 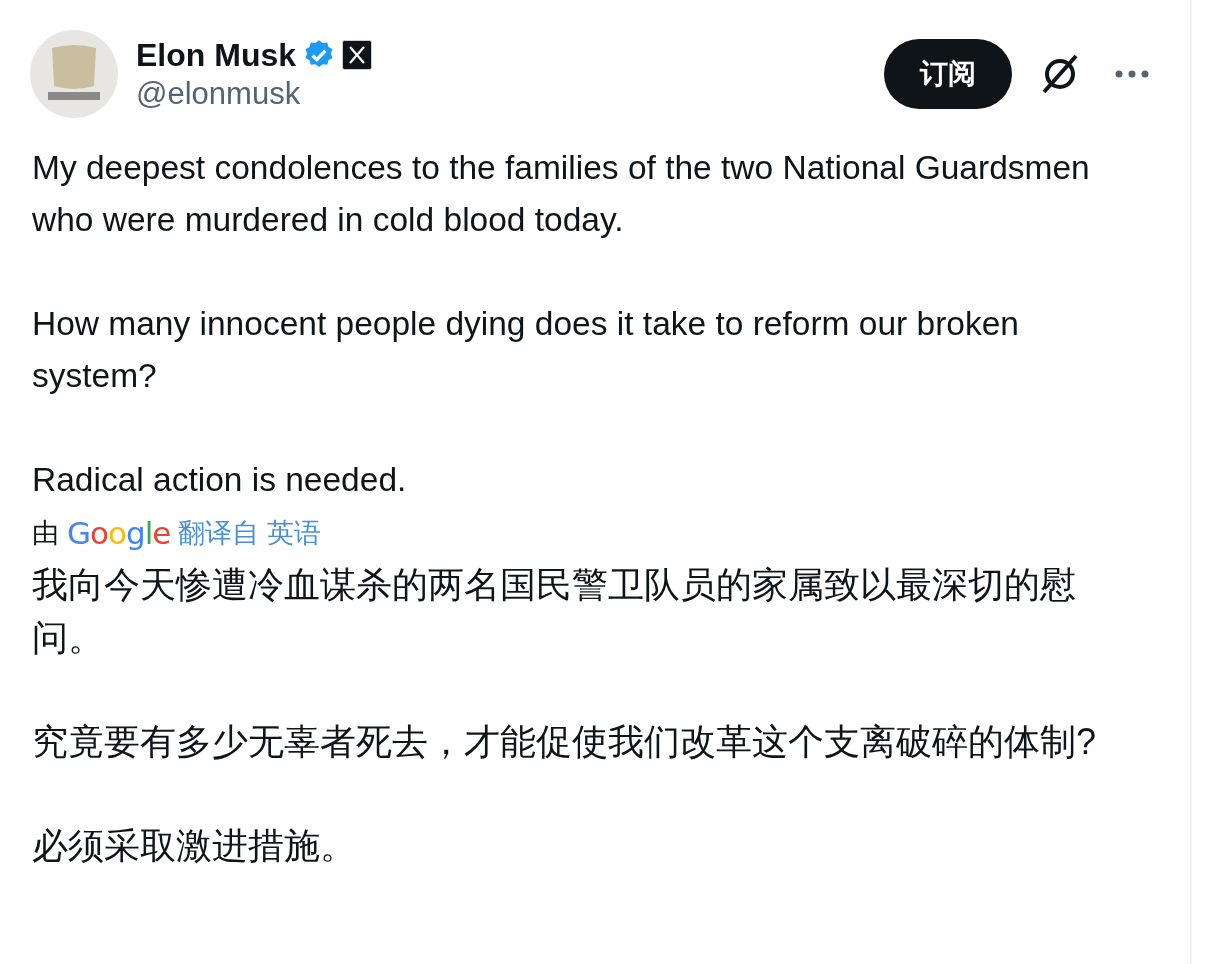 What do you see at coordinates (1132, 74) in the screenshot?
I see `more-icon` at bounding box center [1132, 74].